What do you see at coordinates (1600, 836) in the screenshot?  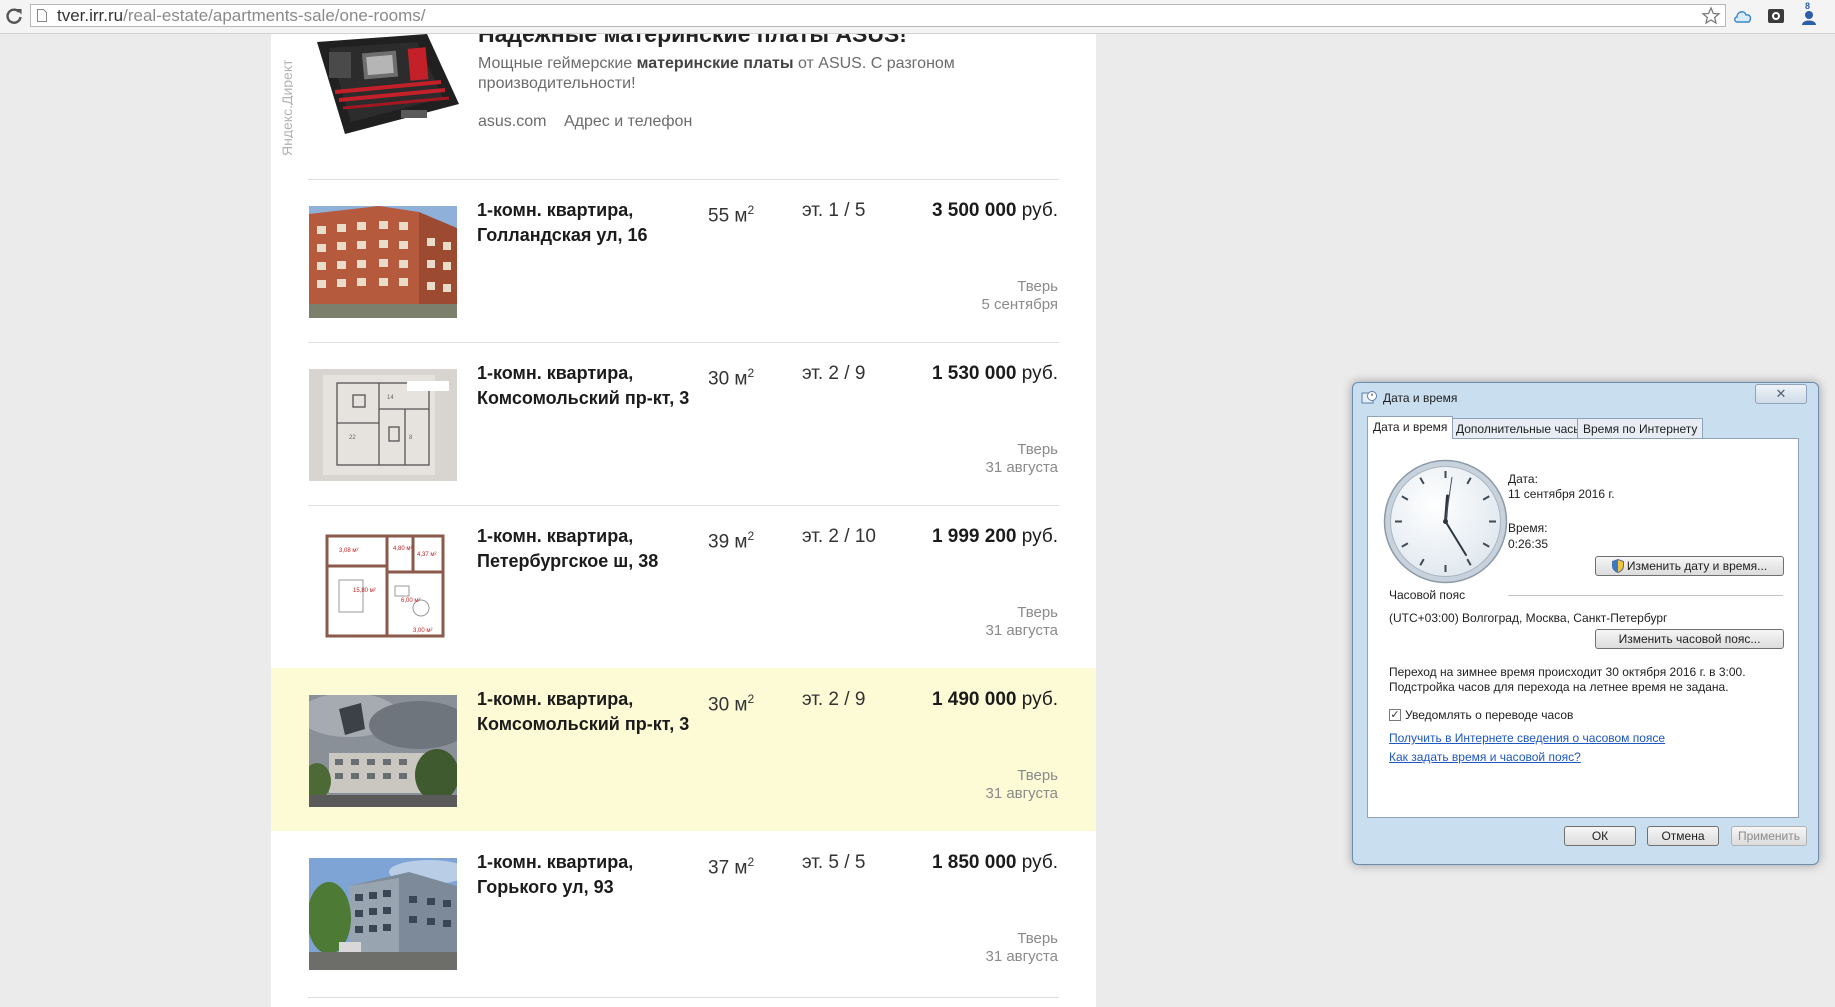 I see `ok-button: ОК` at bounding box center [1600, 836].